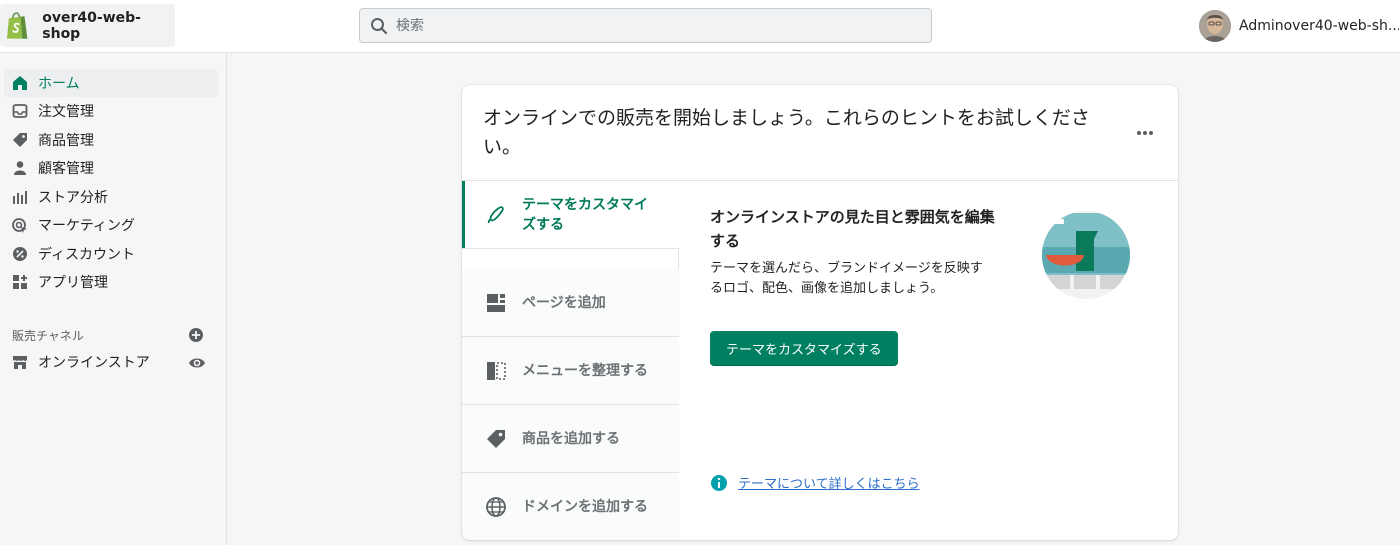  Describe the element at coordinates (66, 169) in the screenshot. I see `sidebar-item-label: 顧客管理` at that location.